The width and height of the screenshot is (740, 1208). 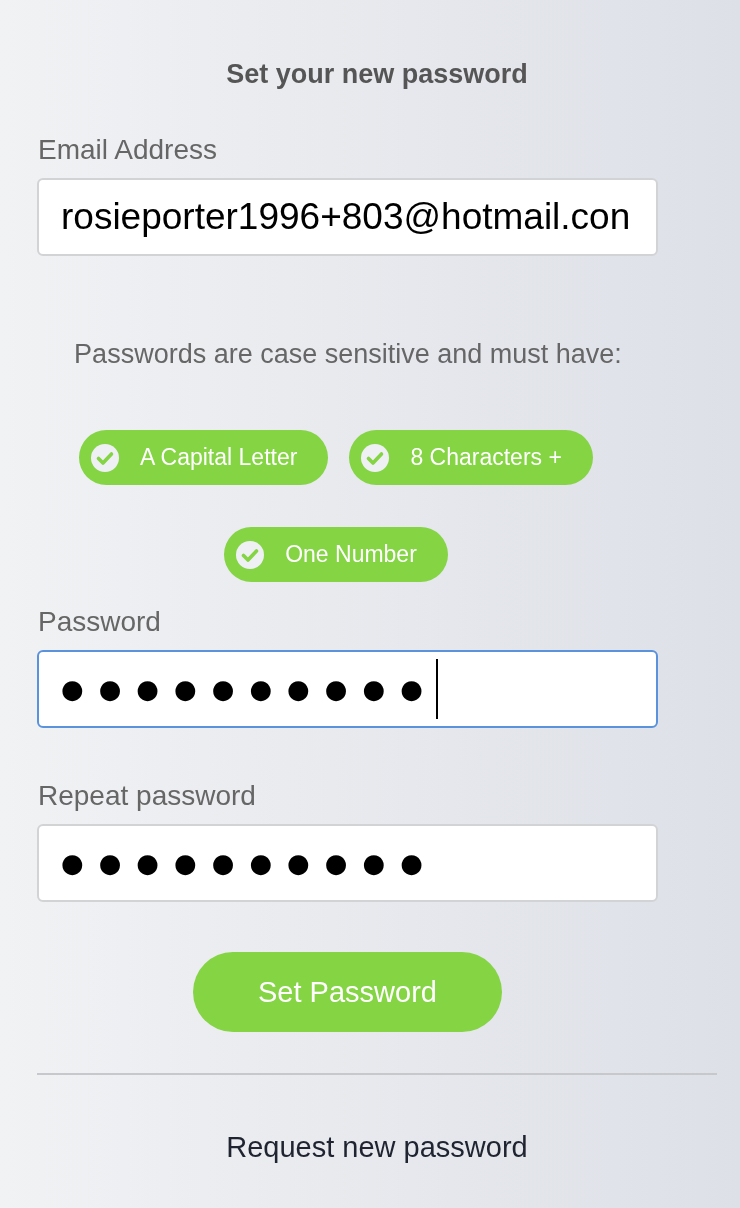 I want to click on request-new-password-link: Request new password, so click(x=377, y=1147).